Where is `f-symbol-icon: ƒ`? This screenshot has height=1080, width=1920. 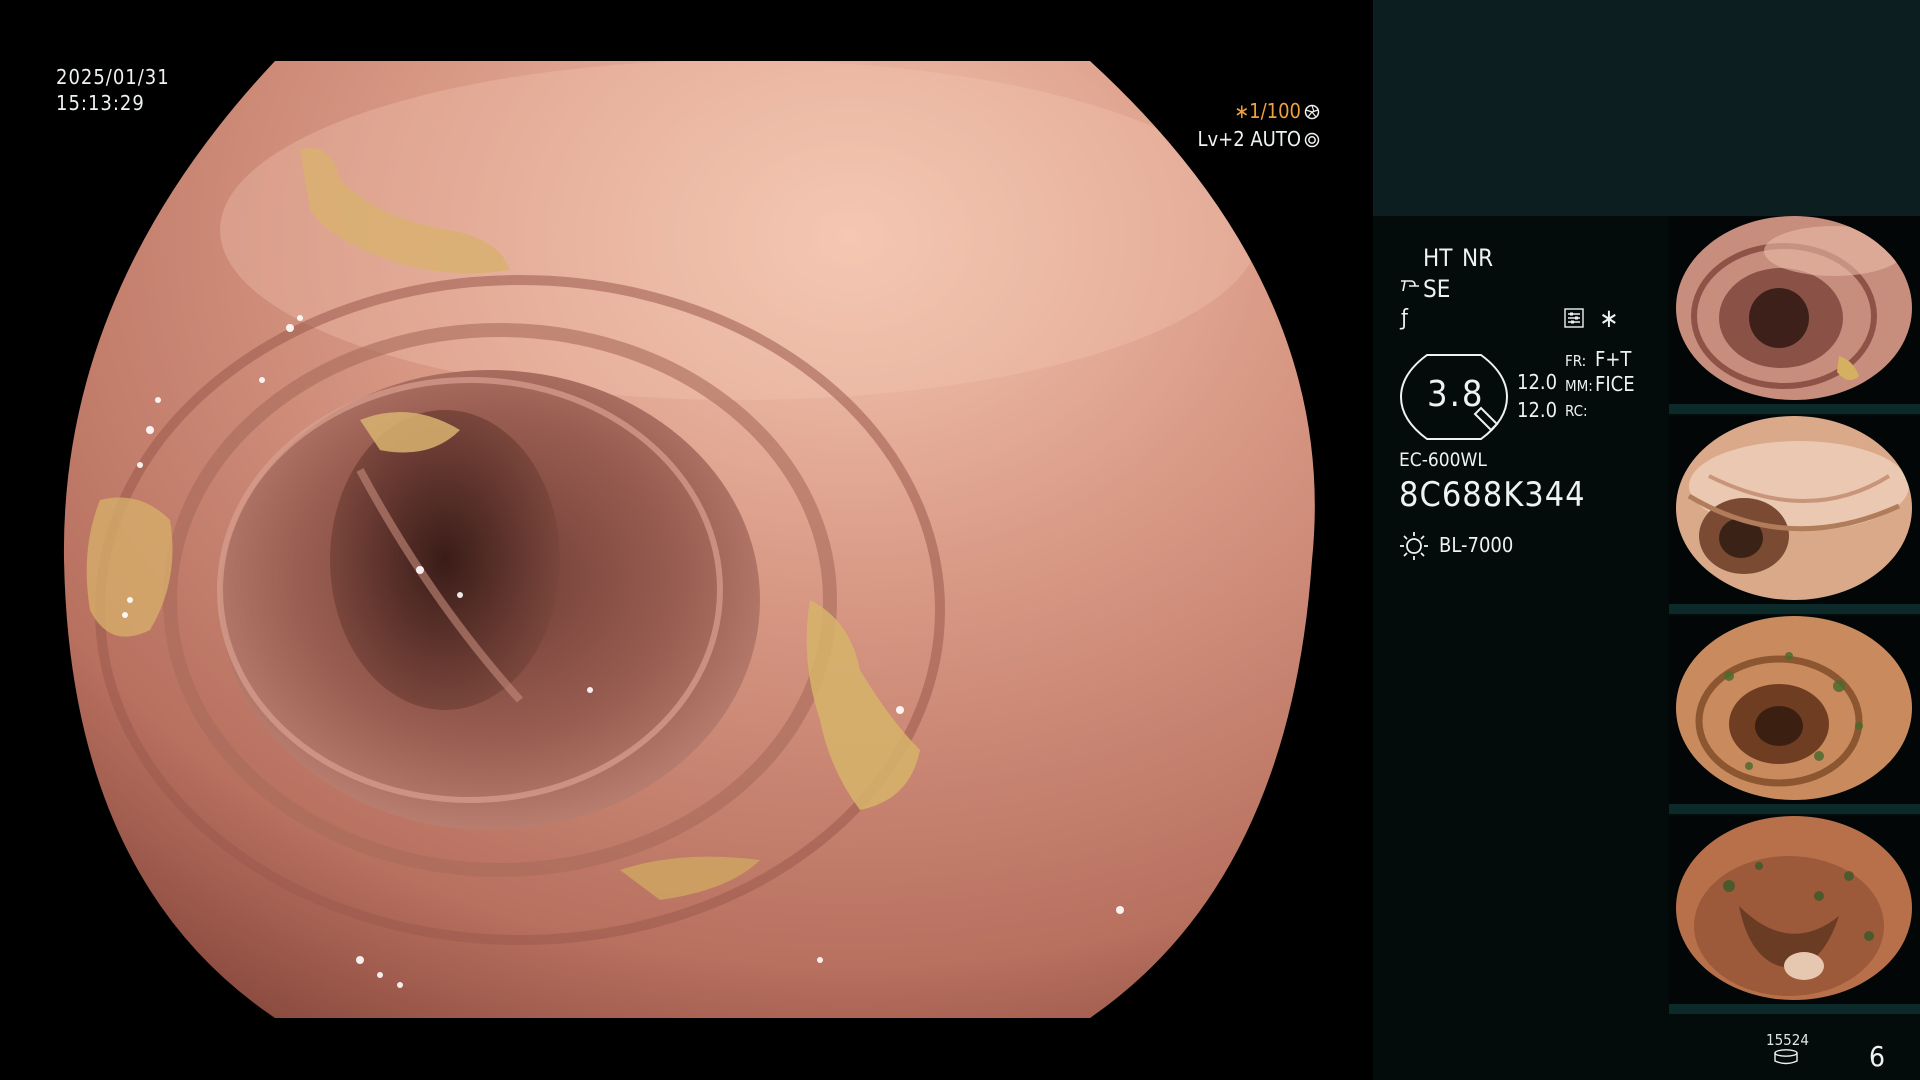
f-symbol-icon: ƒ is located at coordinates (1404, 318).